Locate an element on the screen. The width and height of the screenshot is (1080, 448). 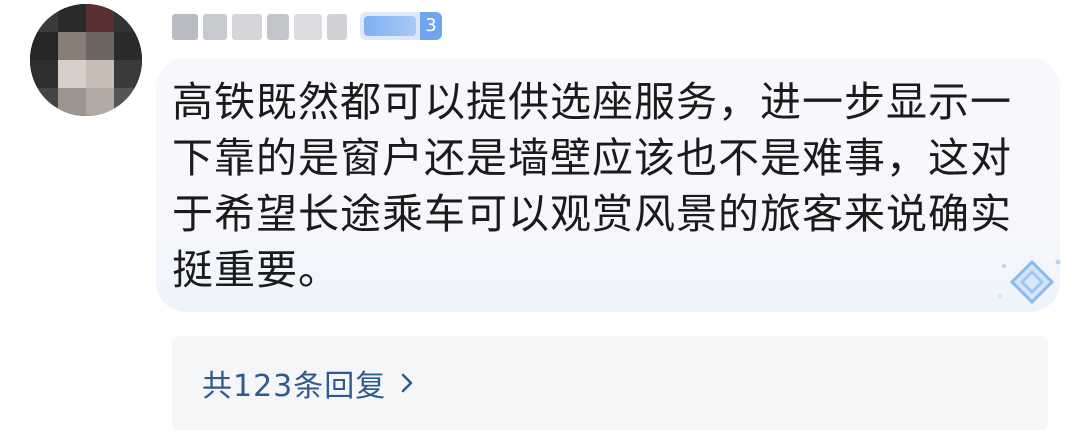
avatar-icon is located at coordinates (86, 60).